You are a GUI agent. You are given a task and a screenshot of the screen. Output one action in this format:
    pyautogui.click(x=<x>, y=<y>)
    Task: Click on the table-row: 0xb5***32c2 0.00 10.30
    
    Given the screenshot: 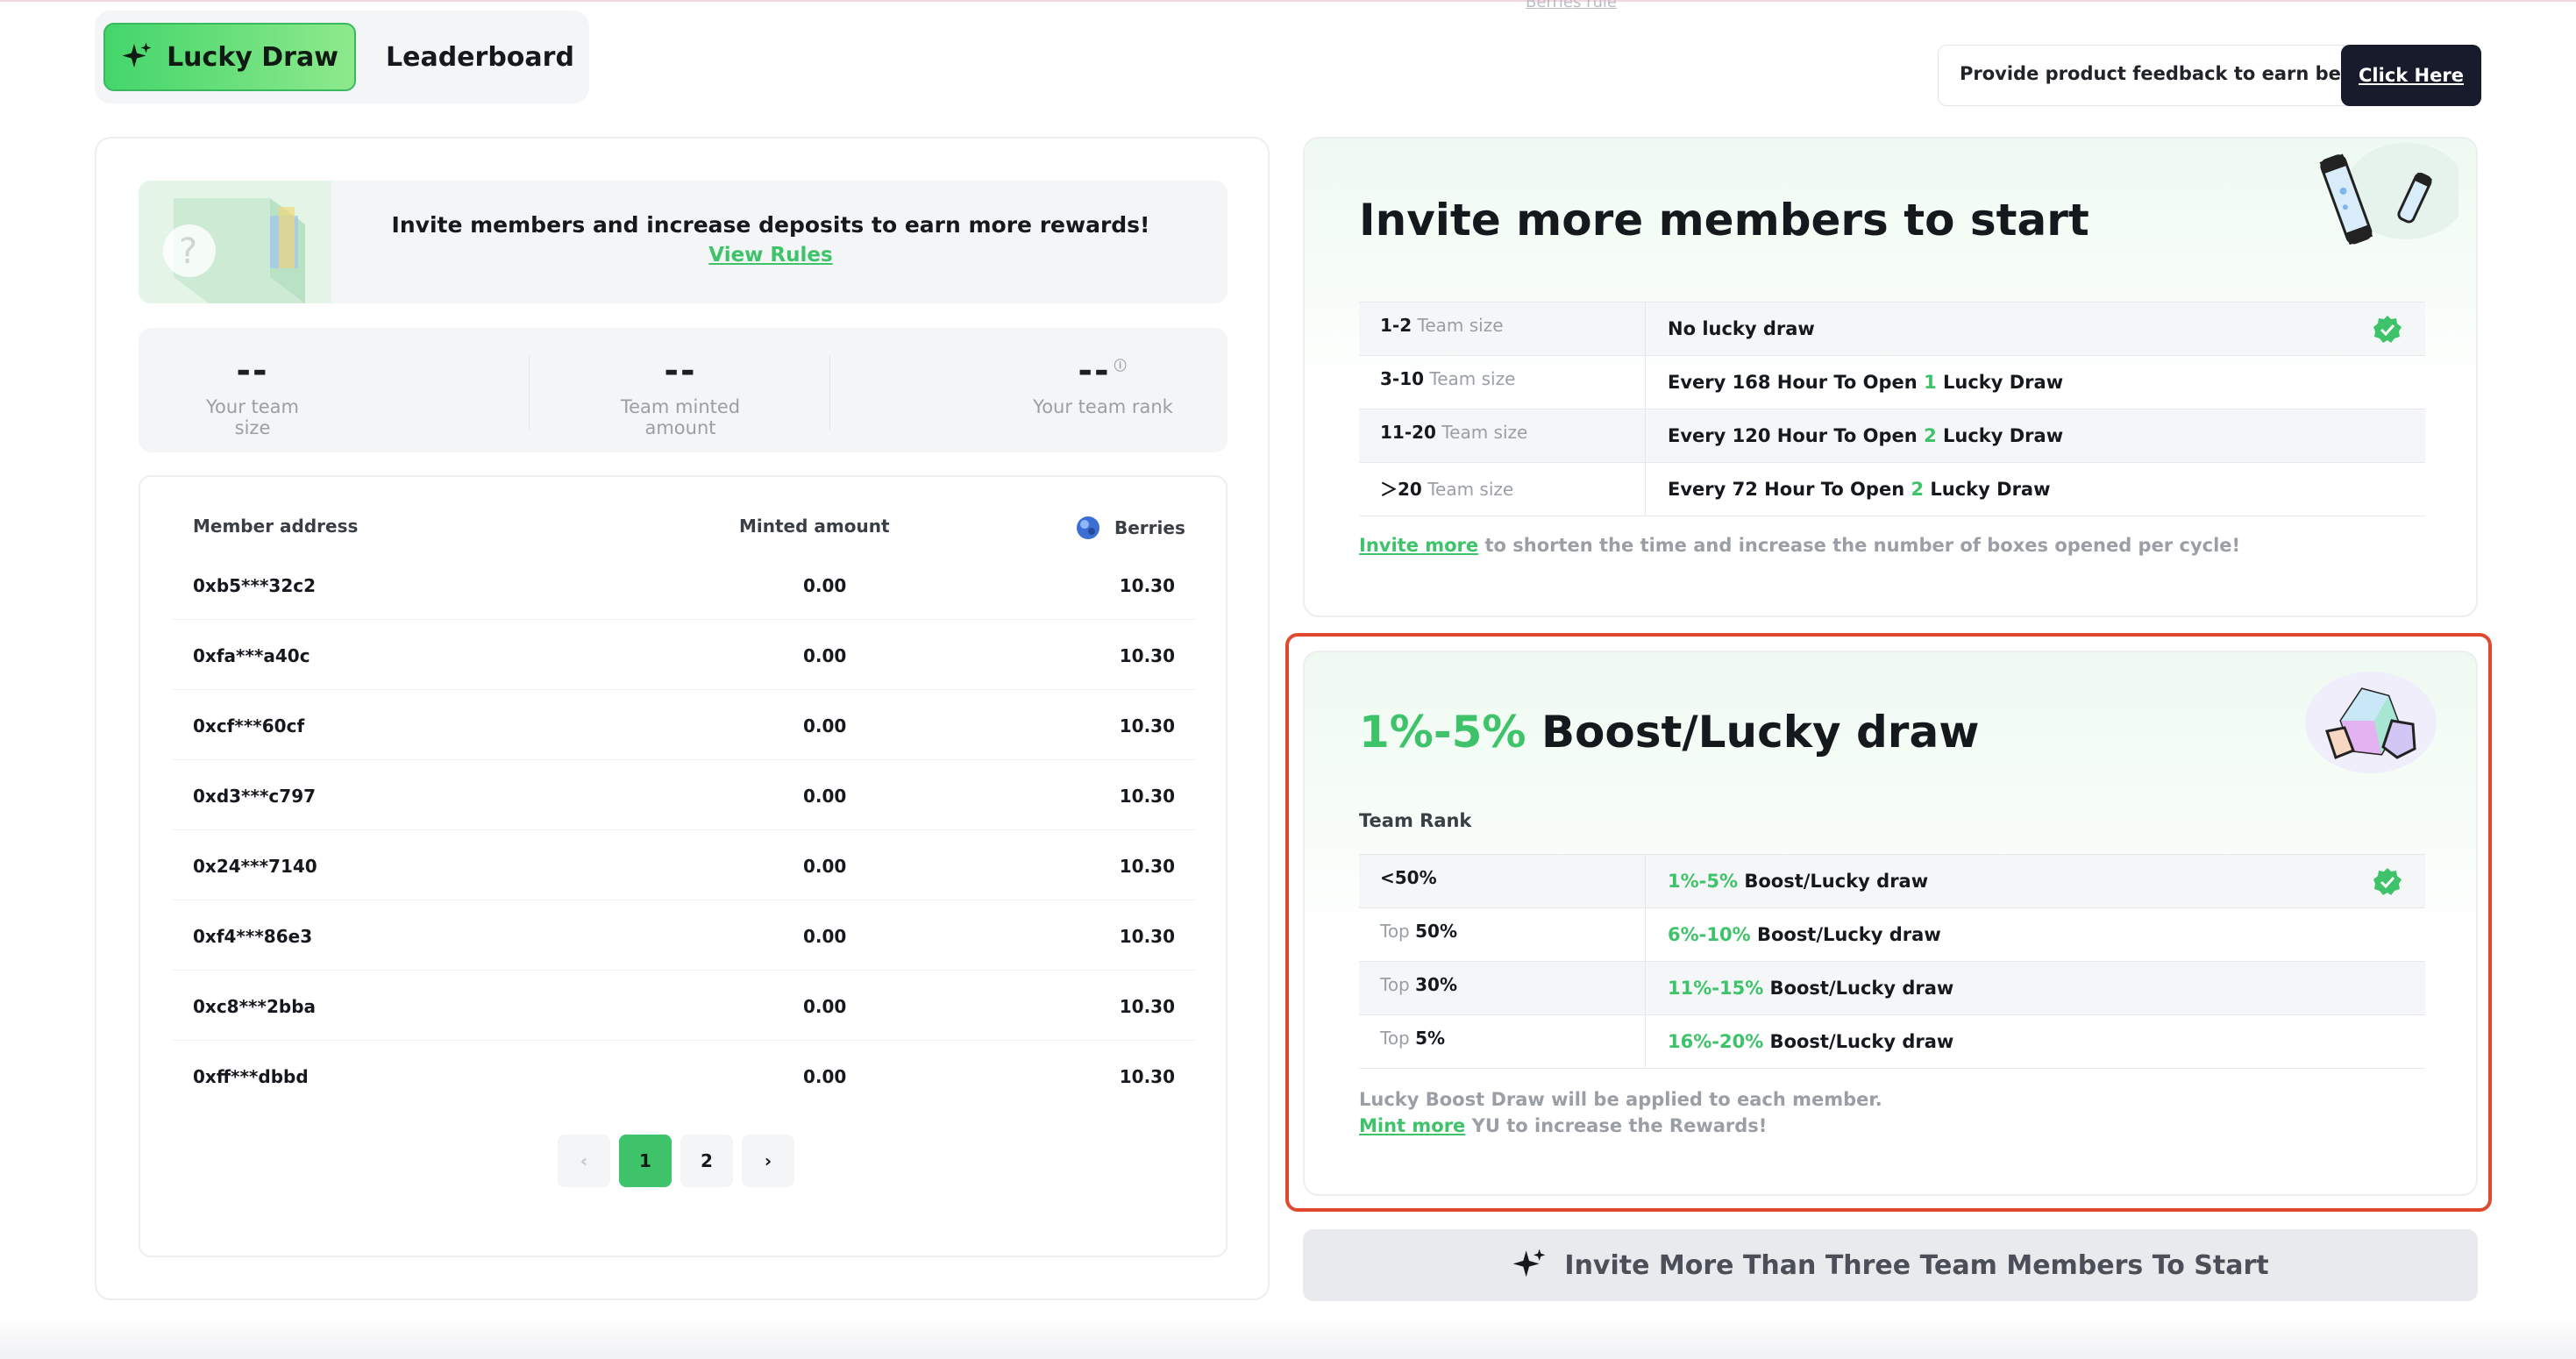 What is the action you would take?
    pyautogui.click(x=684, y=584)
    